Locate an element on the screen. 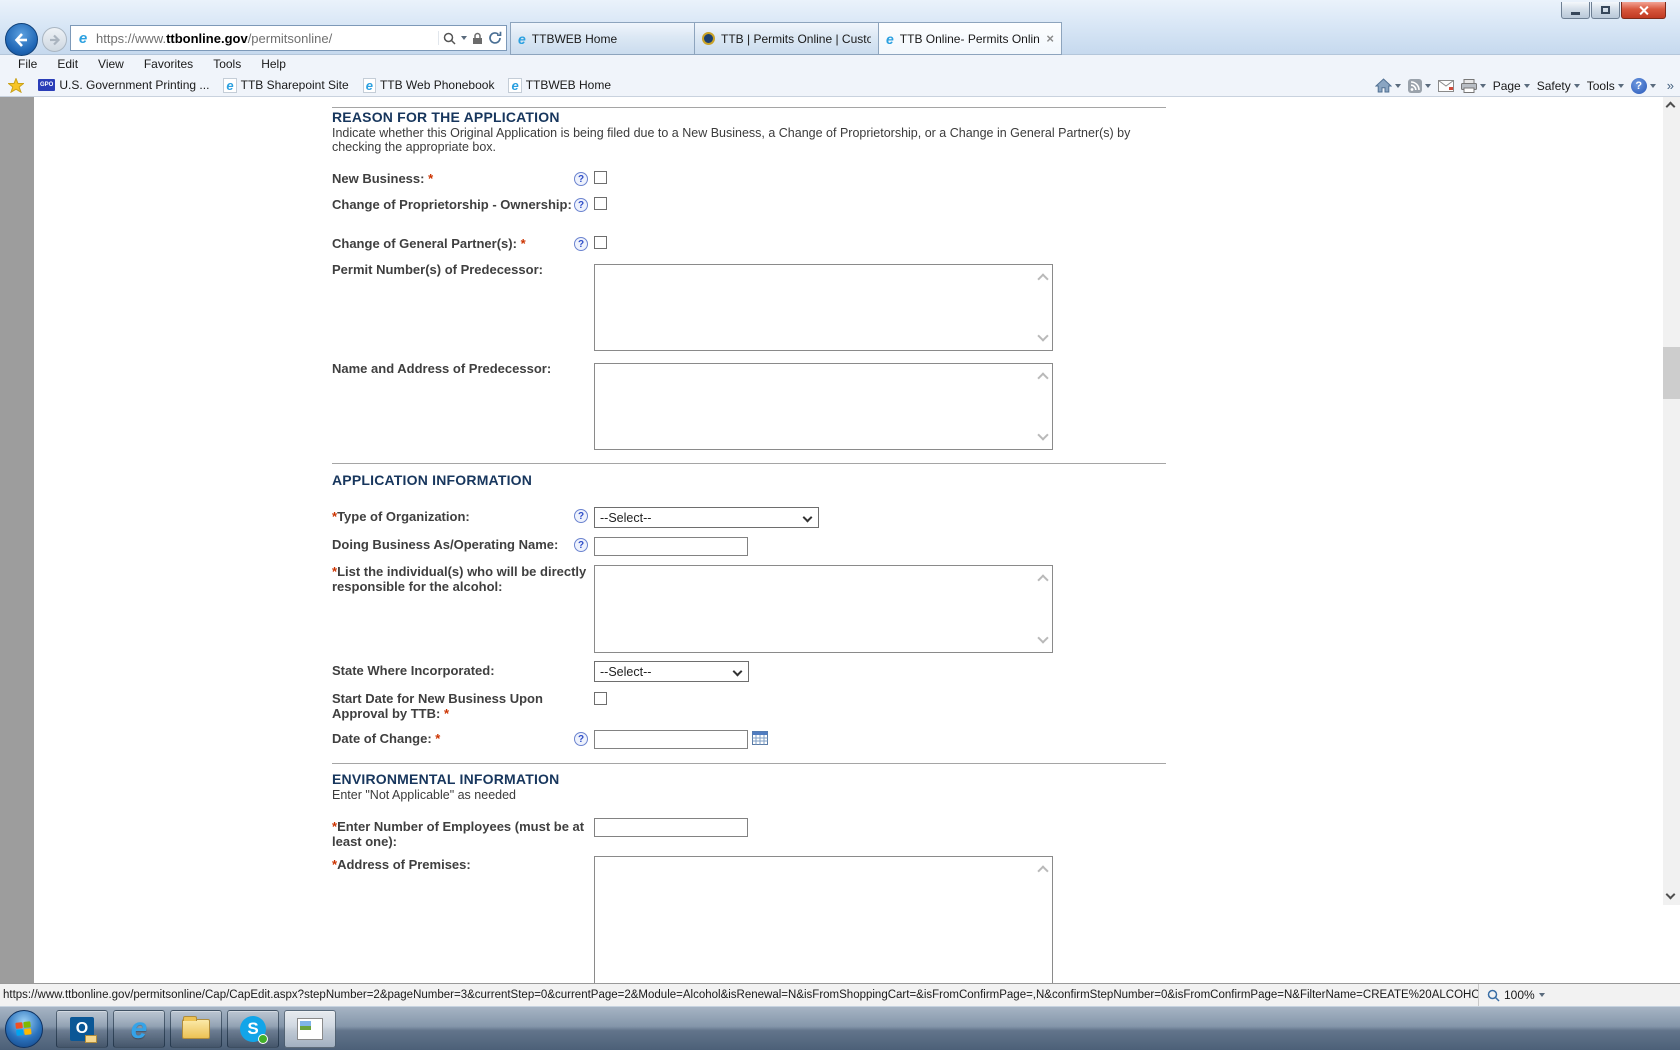  menu-help: Help is located at coordinates (273, 64).